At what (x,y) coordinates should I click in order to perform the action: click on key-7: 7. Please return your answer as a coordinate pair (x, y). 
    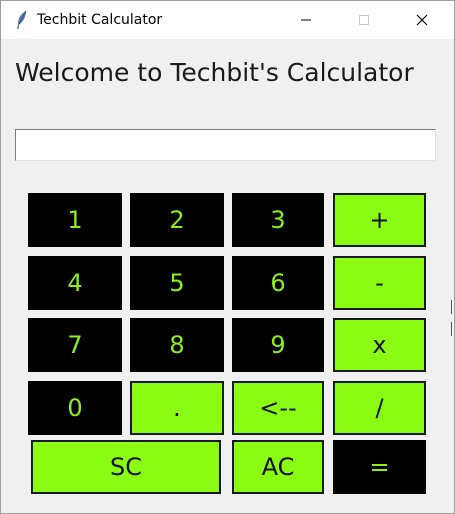
    Looking at the image, I should click on (75, 345).